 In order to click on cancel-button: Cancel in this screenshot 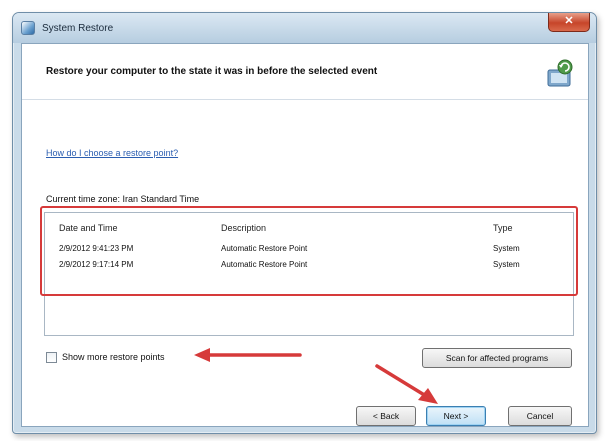, I will do `click(540, 416)`.